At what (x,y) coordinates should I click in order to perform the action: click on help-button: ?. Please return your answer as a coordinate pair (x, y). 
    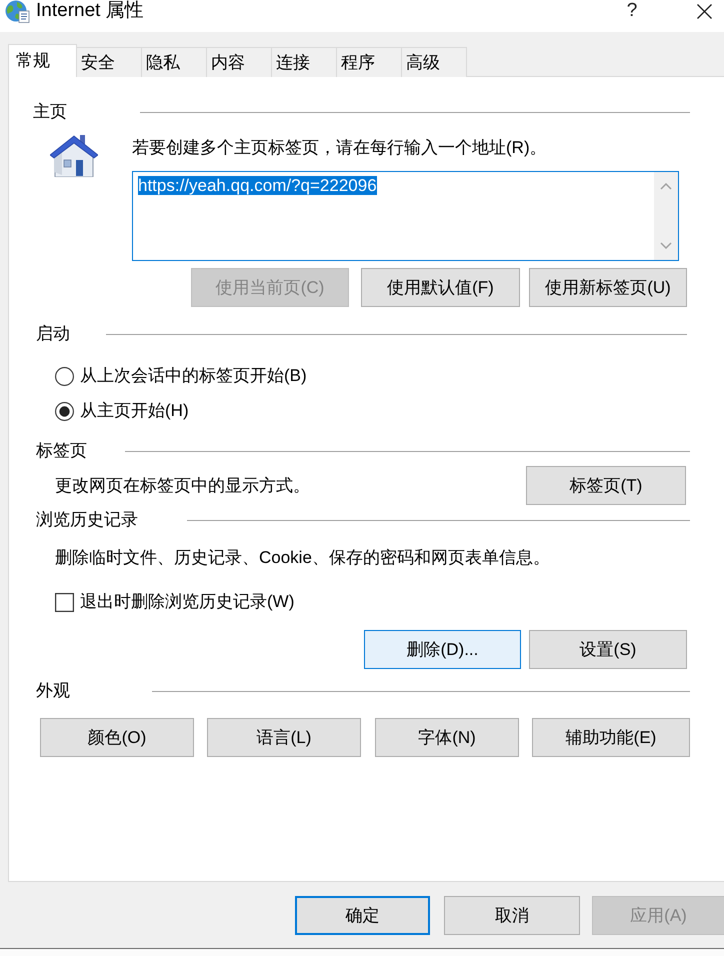
    Looking at the image, I should click on (632, 11).